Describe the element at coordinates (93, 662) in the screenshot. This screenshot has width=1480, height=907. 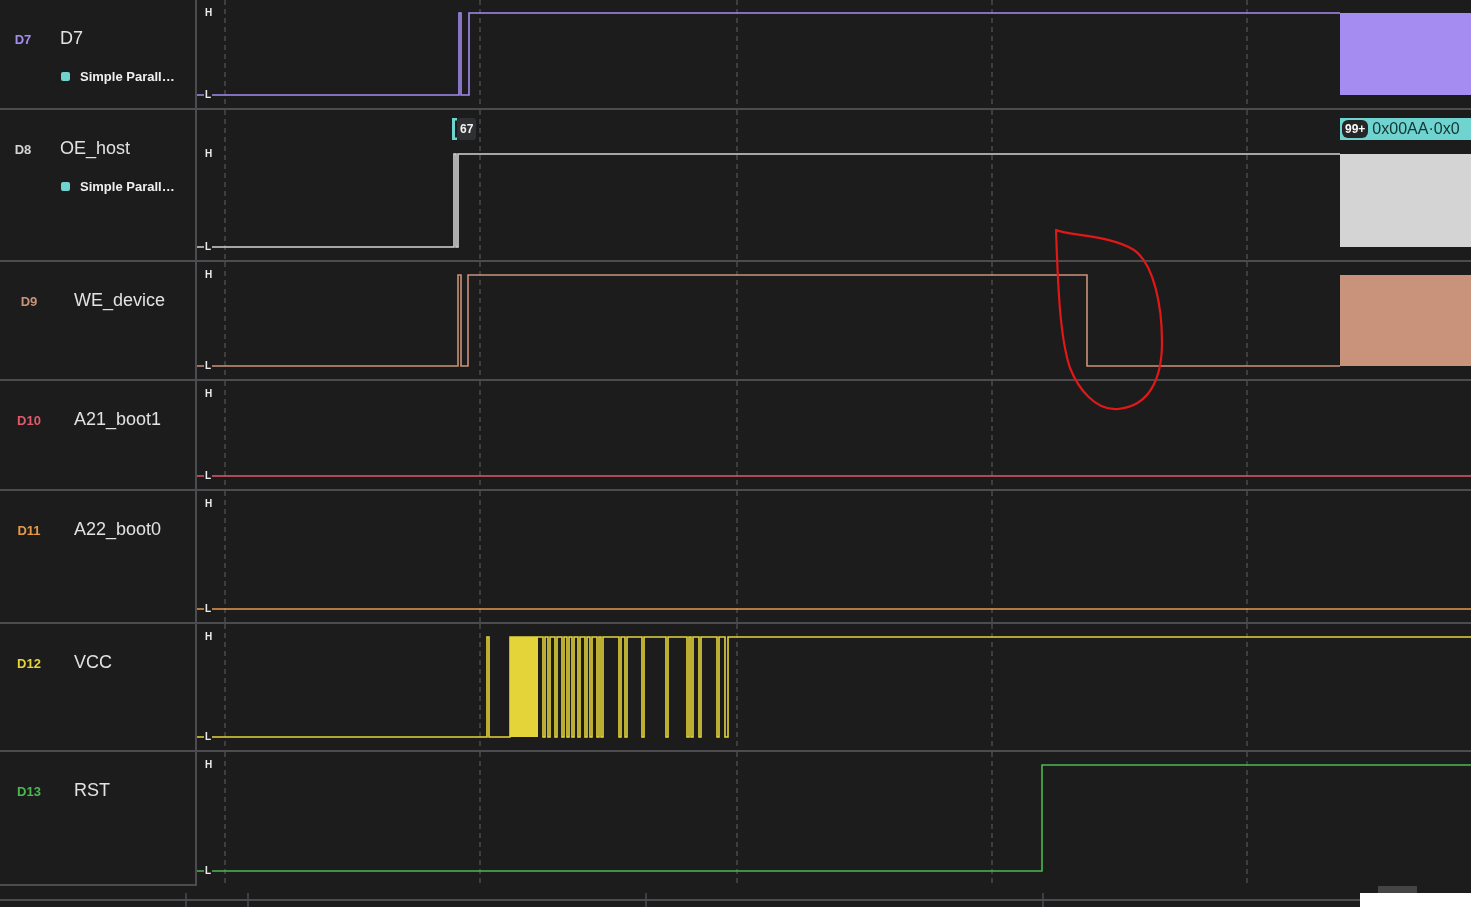
I see `channel-name-label: VCC` at that location.